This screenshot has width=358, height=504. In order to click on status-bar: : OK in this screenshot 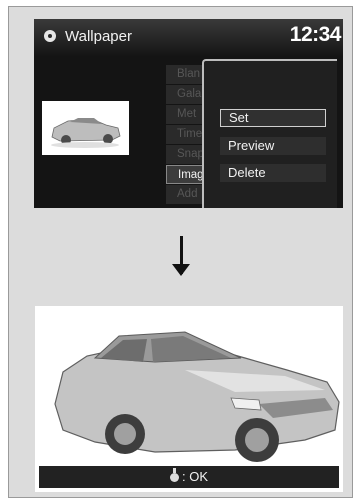, I will do `click(189, 477)`.